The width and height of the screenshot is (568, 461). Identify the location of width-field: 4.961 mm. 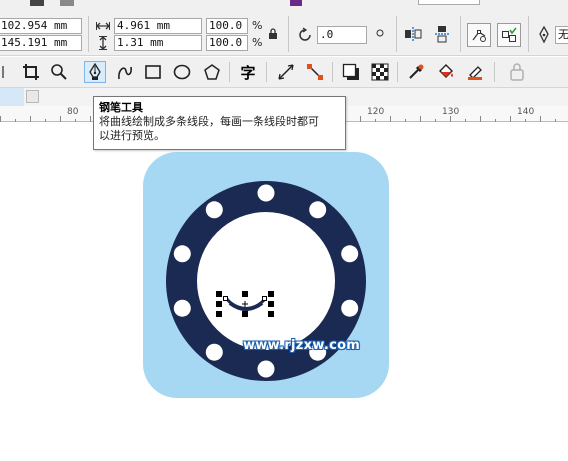
(158, 26).